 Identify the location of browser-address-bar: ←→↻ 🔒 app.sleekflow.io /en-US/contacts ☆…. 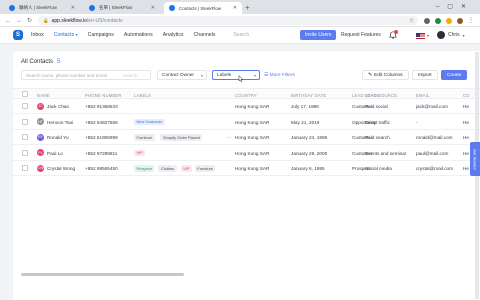
(240, 20).